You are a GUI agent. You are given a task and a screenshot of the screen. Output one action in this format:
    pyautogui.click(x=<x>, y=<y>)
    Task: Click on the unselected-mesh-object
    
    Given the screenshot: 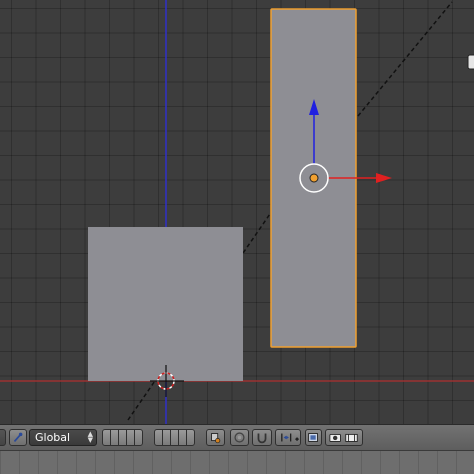 What is the action you would take?
    pyautogui.click(x=165, y=304)
    